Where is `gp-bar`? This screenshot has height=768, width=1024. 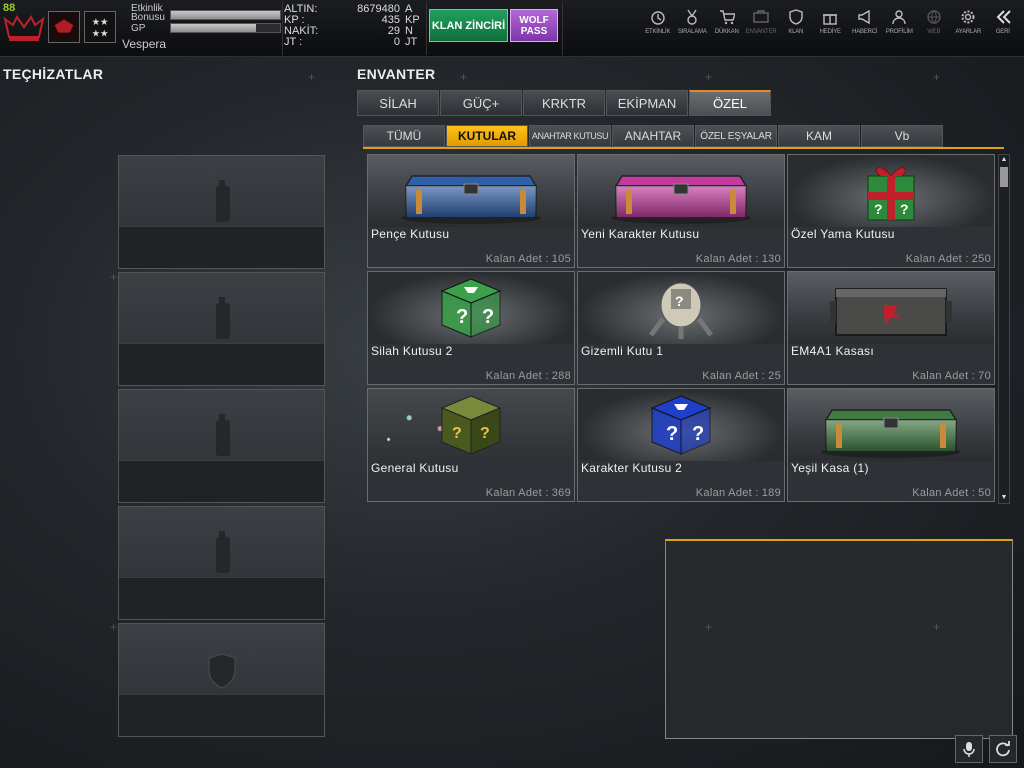 gp-bar is located at coordinates (225, 28).